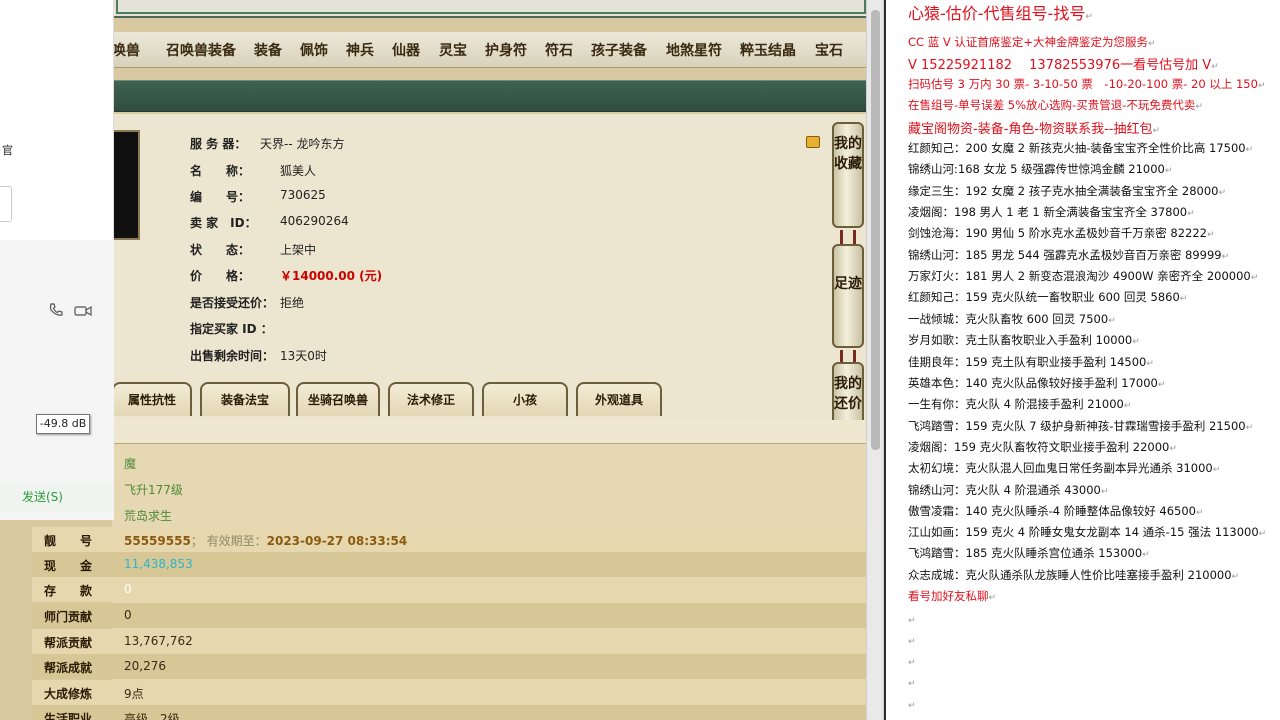 This screenshot has height=720, width=1280. What do you see at coordinates (314, 221) in the screenshot?
I see `seller-value: 406290264` at bounding box center [314, 221].